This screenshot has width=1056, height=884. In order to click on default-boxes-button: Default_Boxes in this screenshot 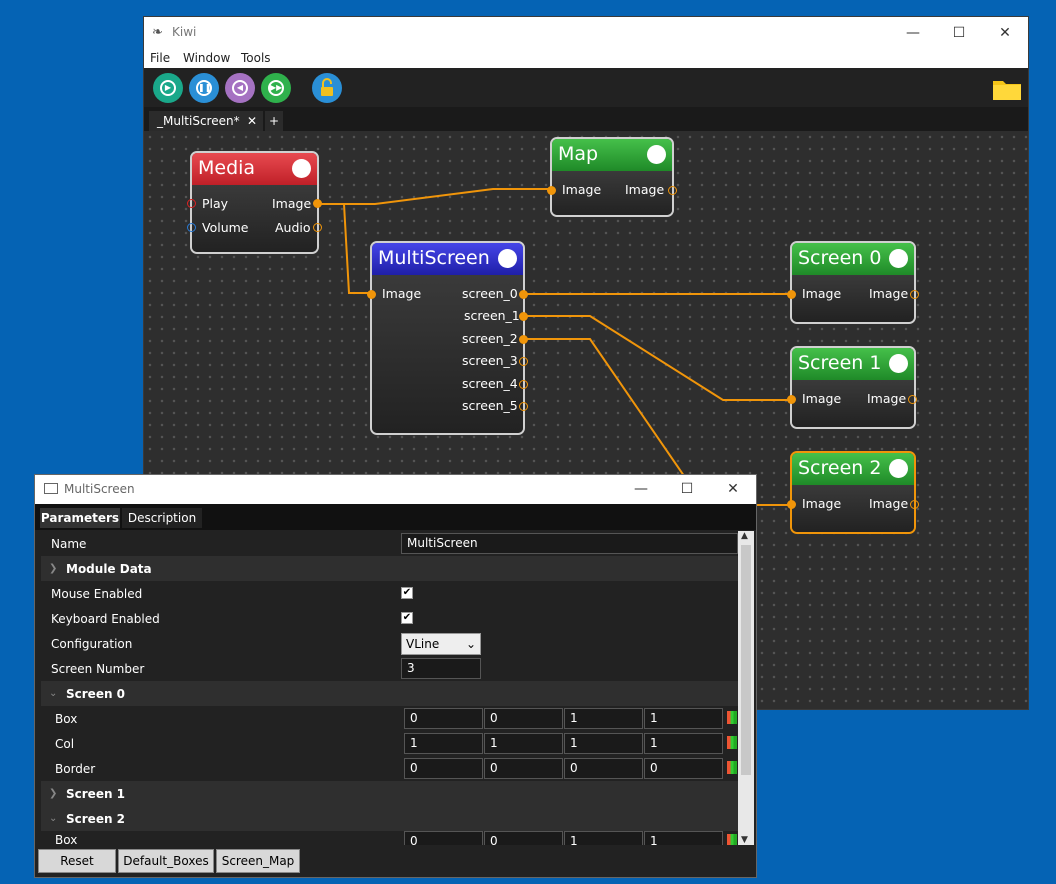, I will do `click(166, 861)`.